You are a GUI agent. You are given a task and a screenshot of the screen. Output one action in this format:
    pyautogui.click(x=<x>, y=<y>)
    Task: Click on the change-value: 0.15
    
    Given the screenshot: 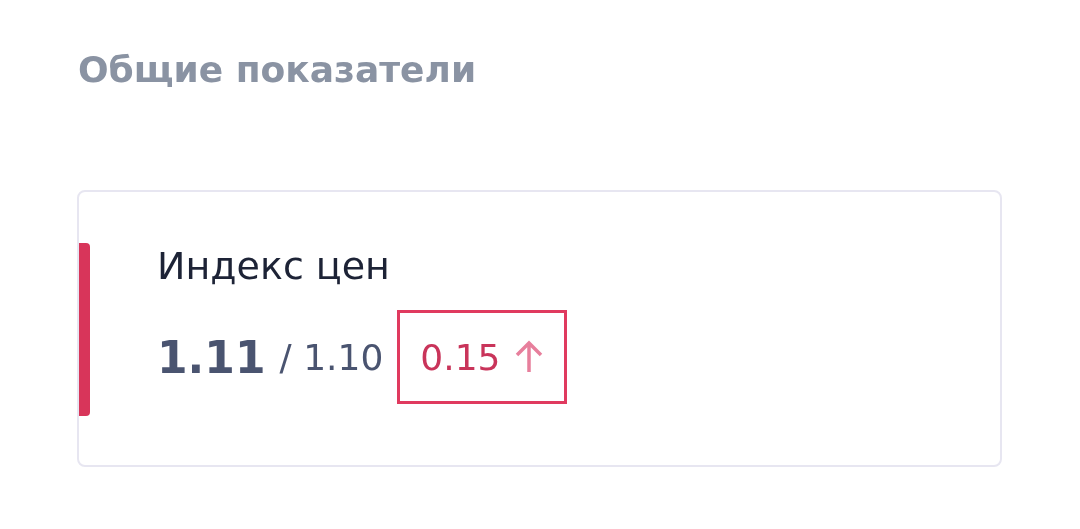 What is the action you would take?
    pyautogui.click(x=460, y=357)
    